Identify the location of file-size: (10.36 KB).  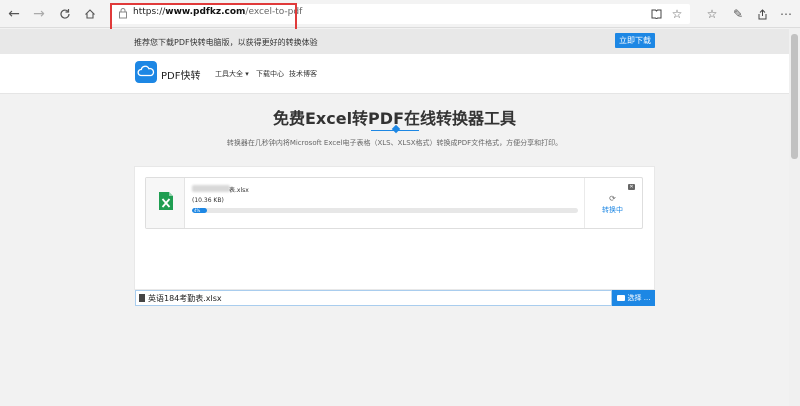
(208, 200).